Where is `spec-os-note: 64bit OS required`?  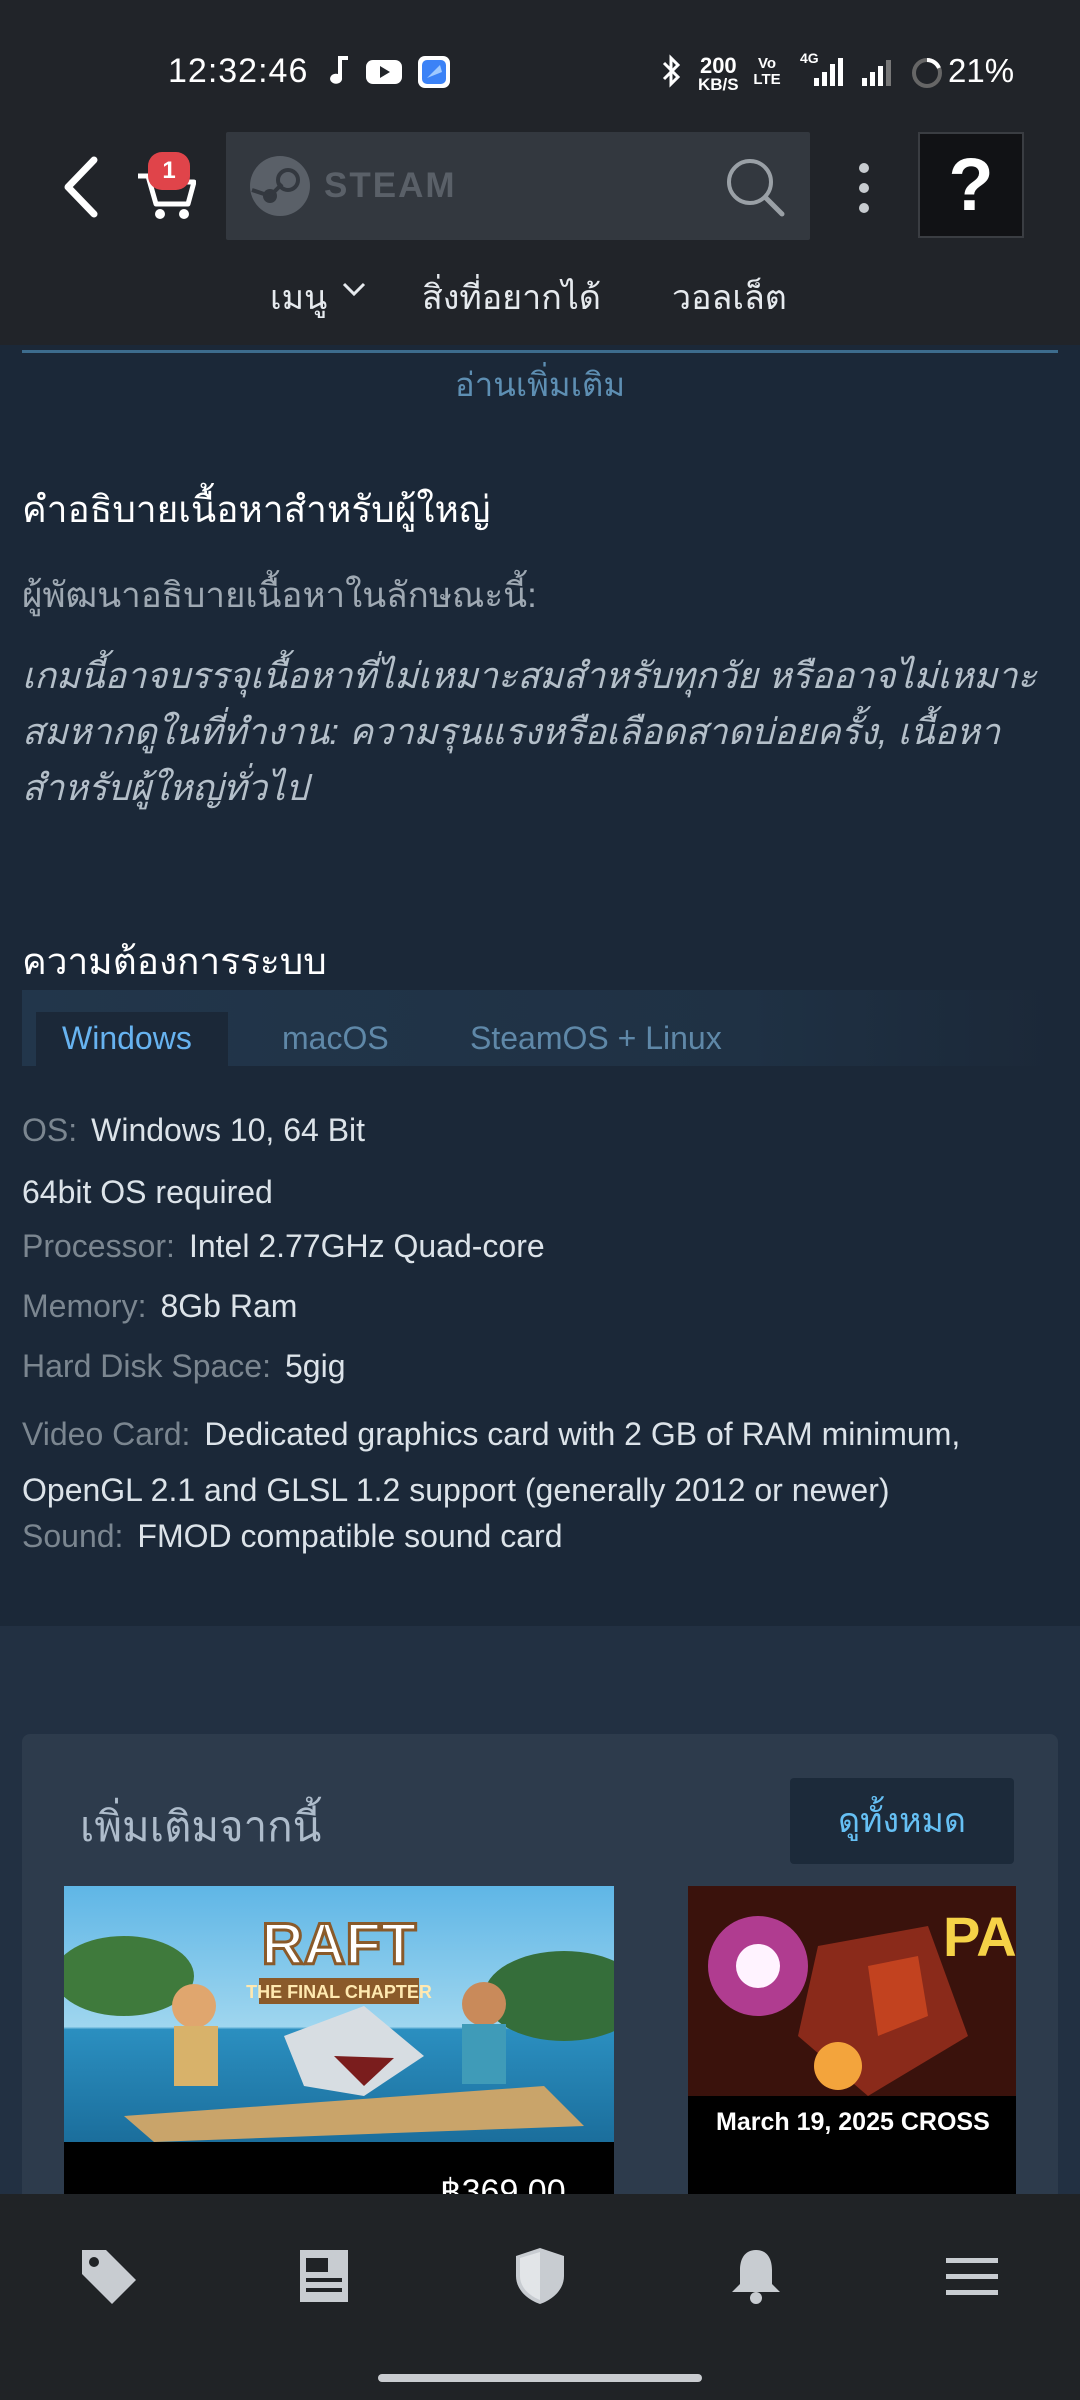
spec-os-note: 64bit OS required is located at coordinates (147, 1192).